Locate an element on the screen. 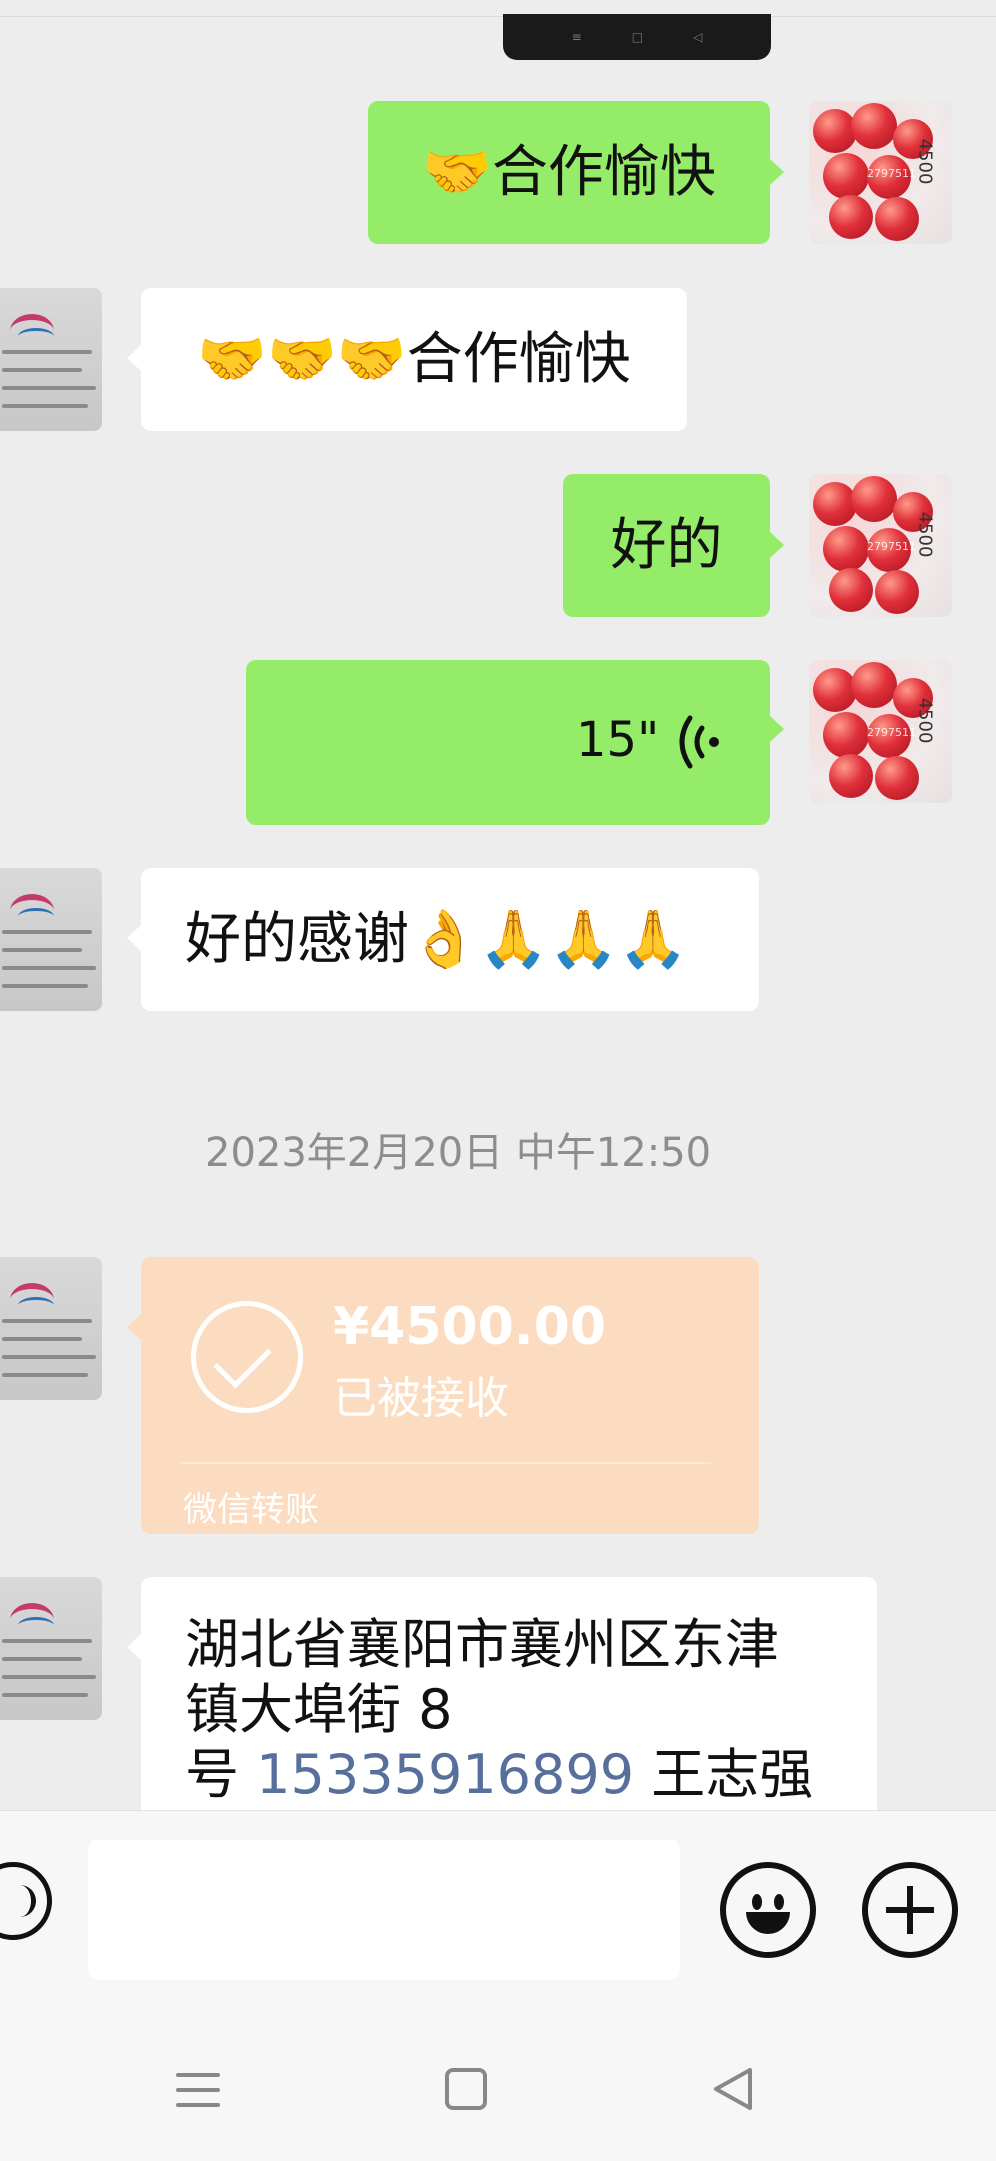 The image size is (996, 2161). address-line: 号 is located at coordinates (221, 1774).